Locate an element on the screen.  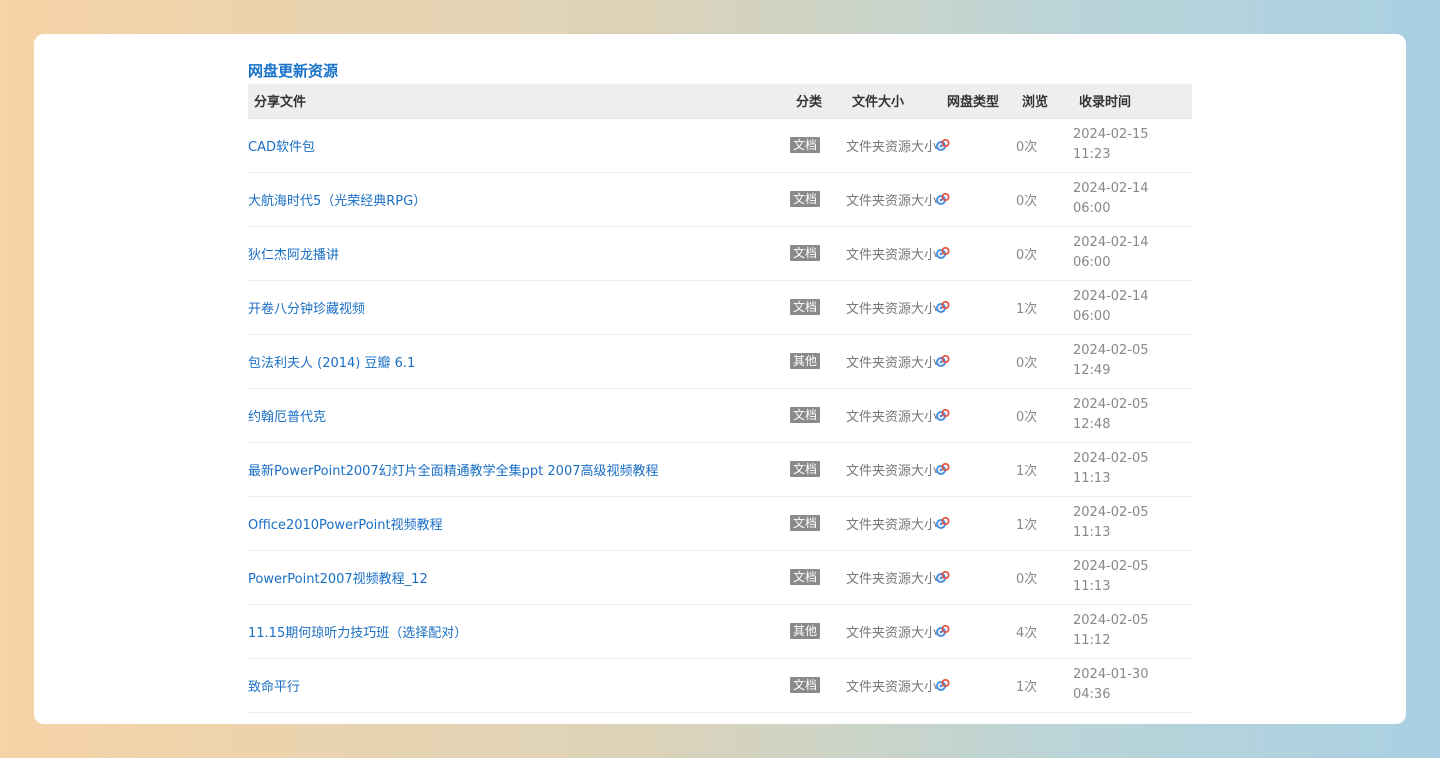
file-link: 11.15期何琼听力技巧班（选择配对） is located at coordinates (357, 633).